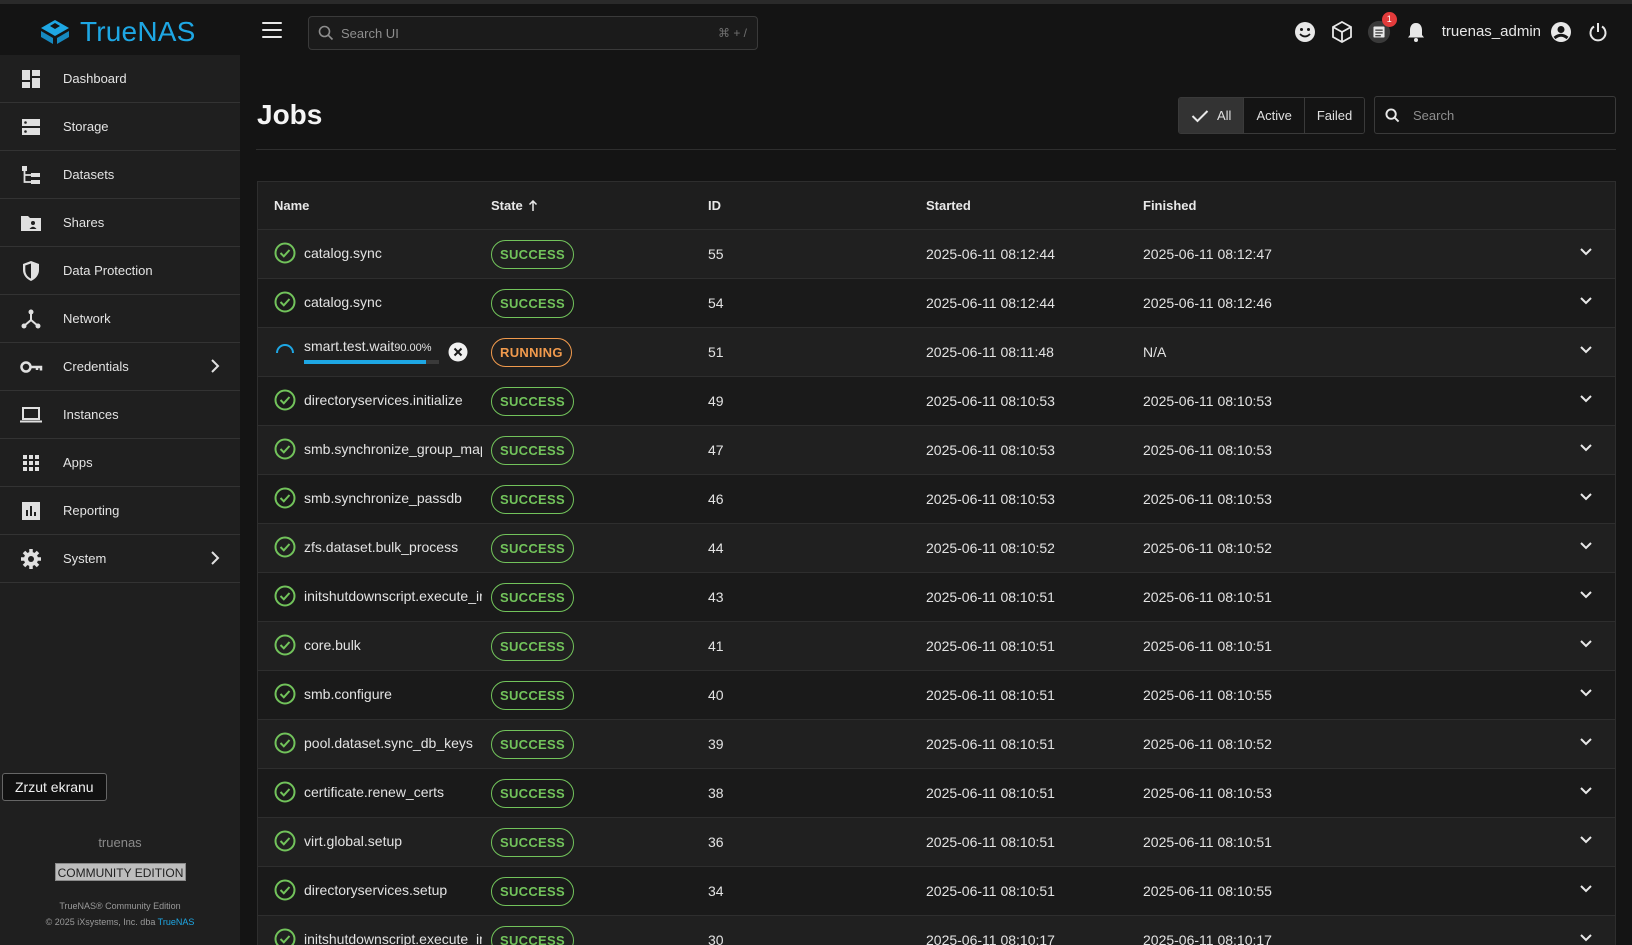 This screenshot has width=1632, height=945. Describe the element at coordinates (371, 362) in the screenshot. I see `progress-bar` at that location.